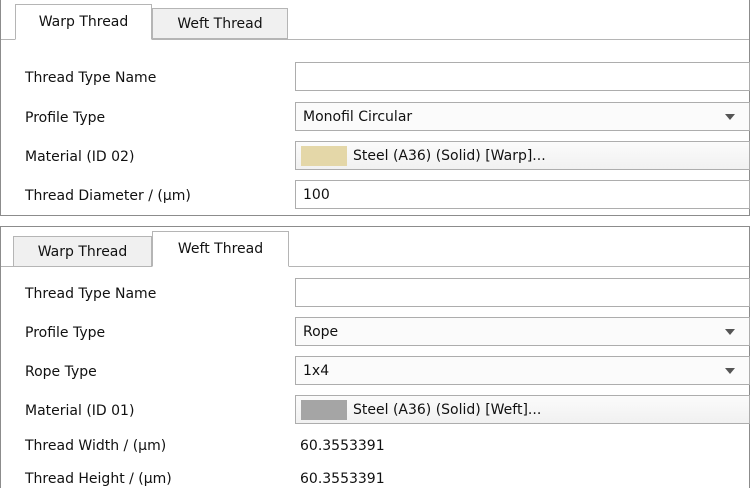 The image size is (750, 488). Describe the element at coordinates (108, 196) in the screenshot. I see `thread-diameter-label: Thread Diameter / (μm)` at that location.